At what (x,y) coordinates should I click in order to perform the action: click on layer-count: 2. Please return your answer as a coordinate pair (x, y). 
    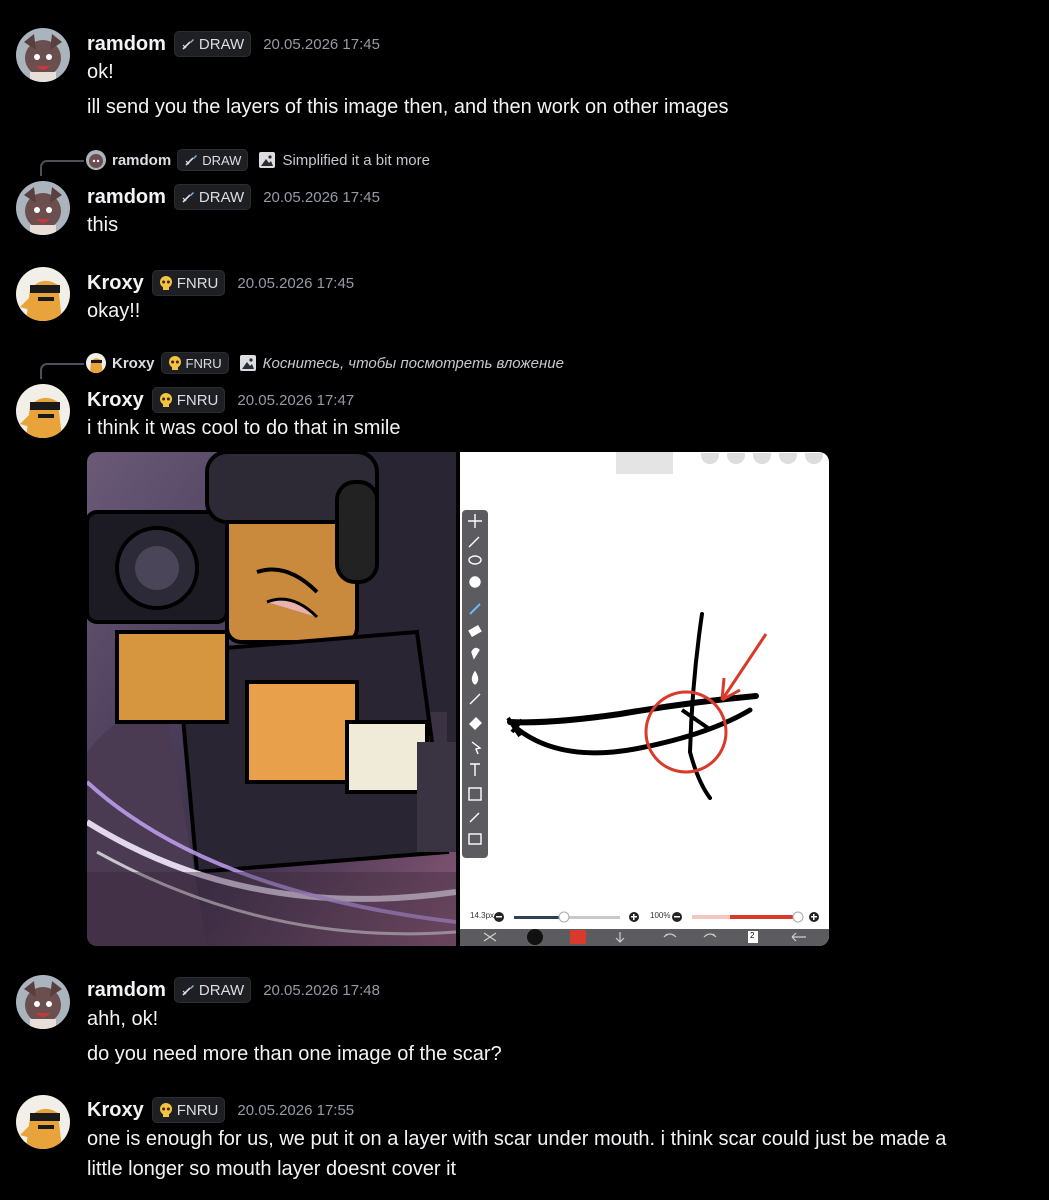
    Looking at the image, I should click on (752, 935).